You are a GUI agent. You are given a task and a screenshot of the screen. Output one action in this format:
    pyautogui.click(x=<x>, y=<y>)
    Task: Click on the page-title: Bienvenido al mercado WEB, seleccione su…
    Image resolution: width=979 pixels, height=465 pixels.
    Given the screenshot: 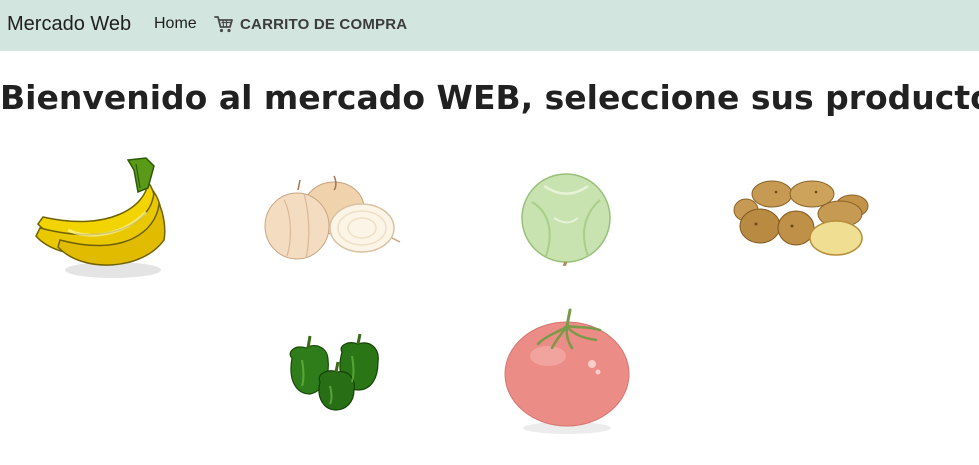 What is the action you would take?
    pyautogui.click(x=489, y=97)
    